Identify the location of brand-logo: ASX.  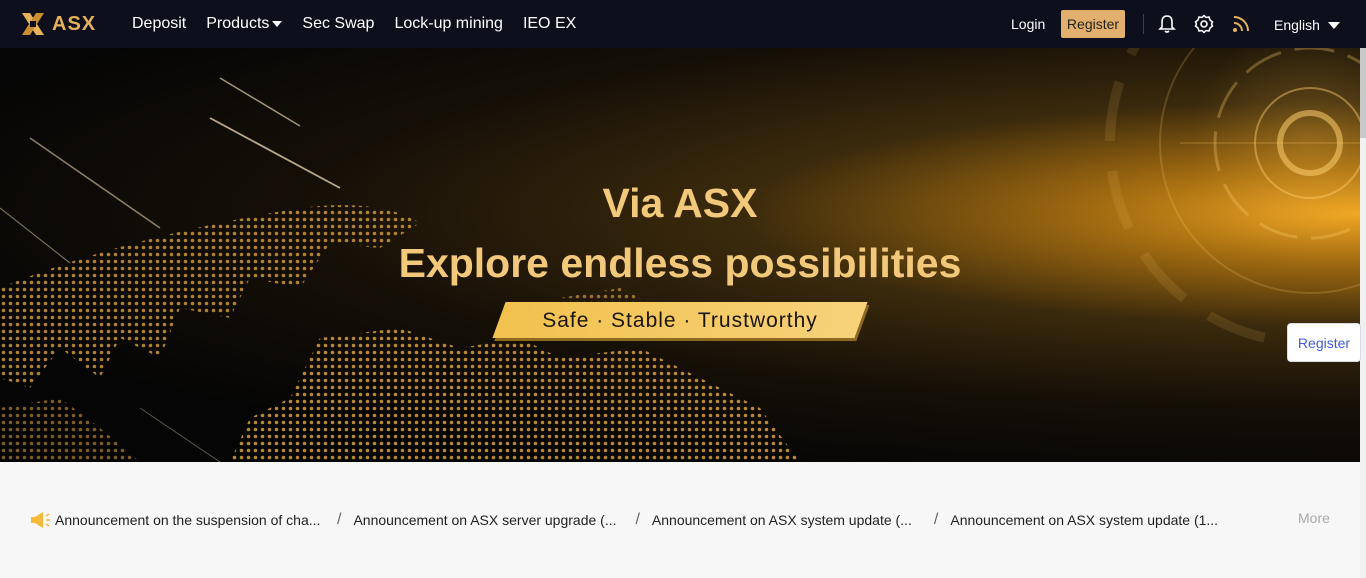
(58, 24).